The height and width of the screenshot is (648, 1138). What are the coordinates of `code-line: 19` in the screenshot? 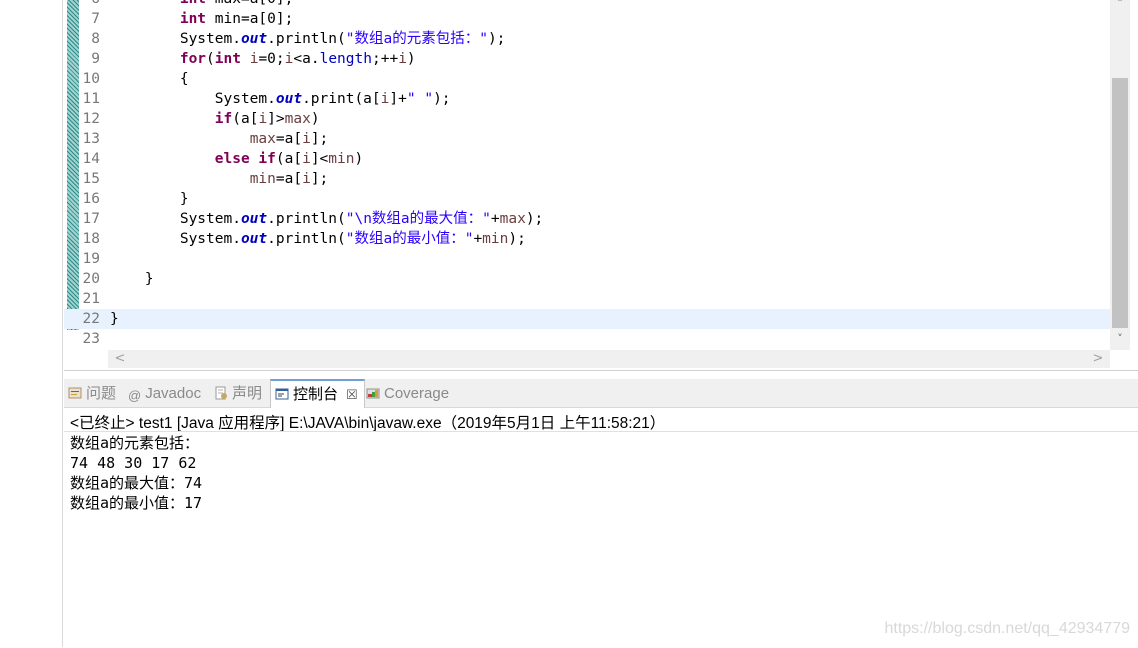 It's located at (587, 259).